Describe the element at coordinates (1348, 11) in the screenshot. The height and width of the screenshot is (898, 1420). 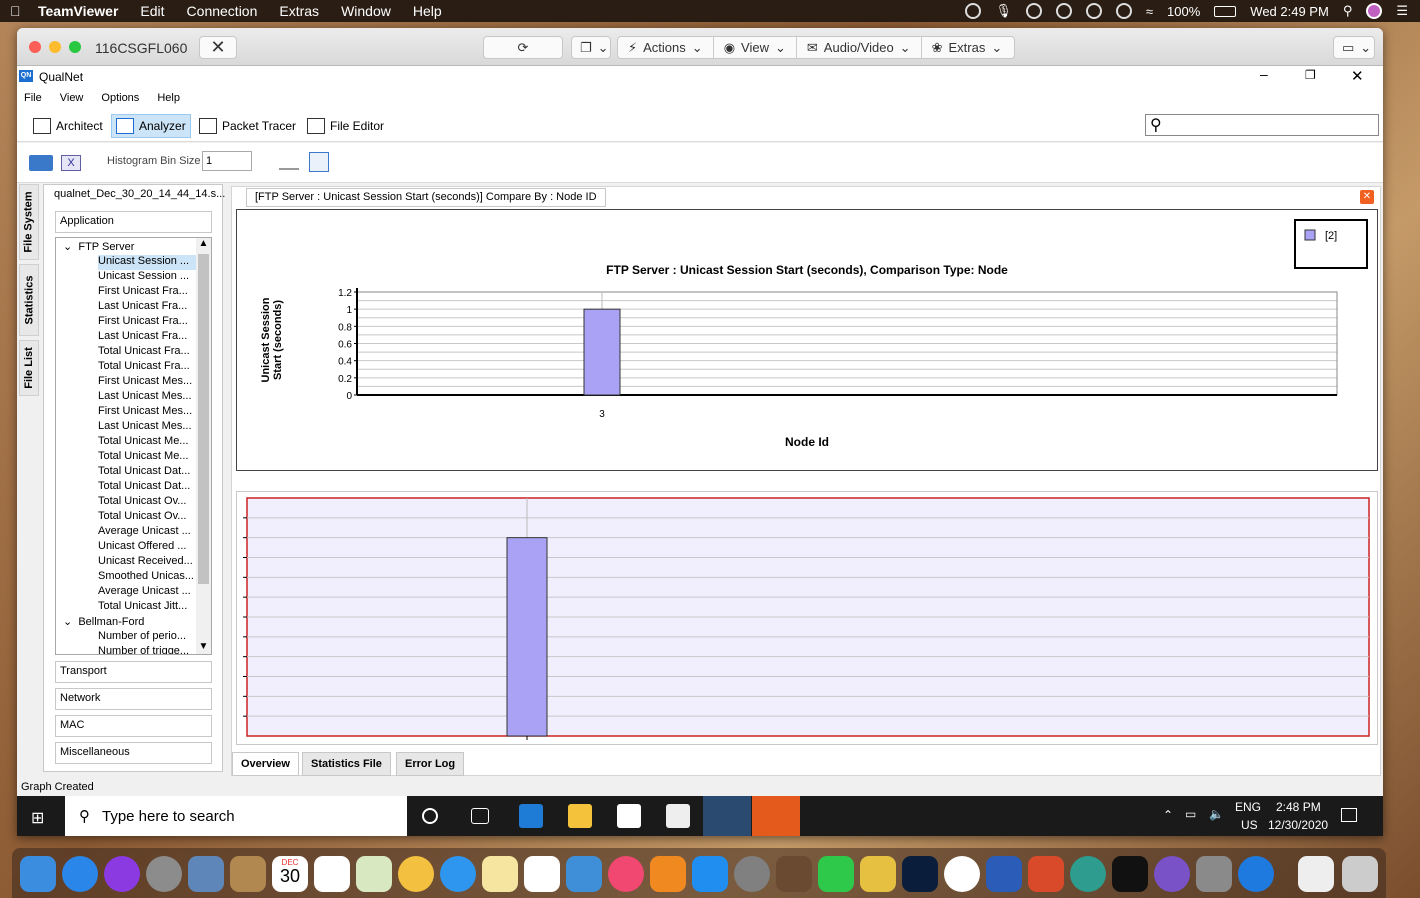
I see `search-icon: ⚲` at that location.